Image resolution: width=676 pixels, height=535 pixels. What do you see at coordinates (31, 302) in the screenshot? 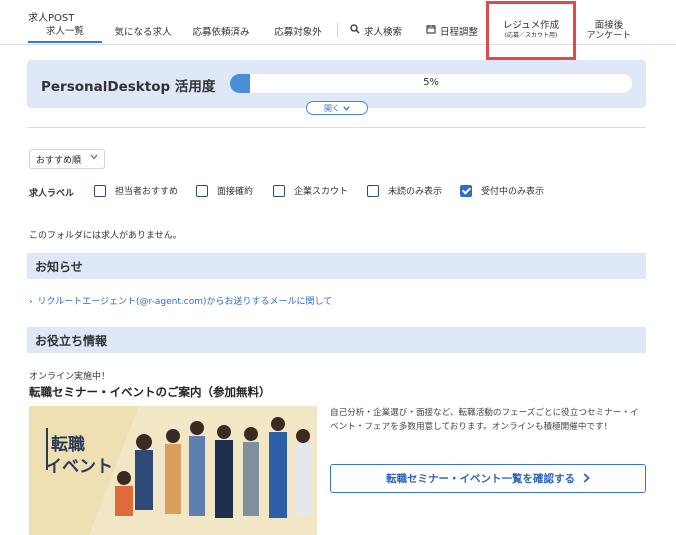
I see `chevron-right-icon: ›` at bounding box center [31, 302].